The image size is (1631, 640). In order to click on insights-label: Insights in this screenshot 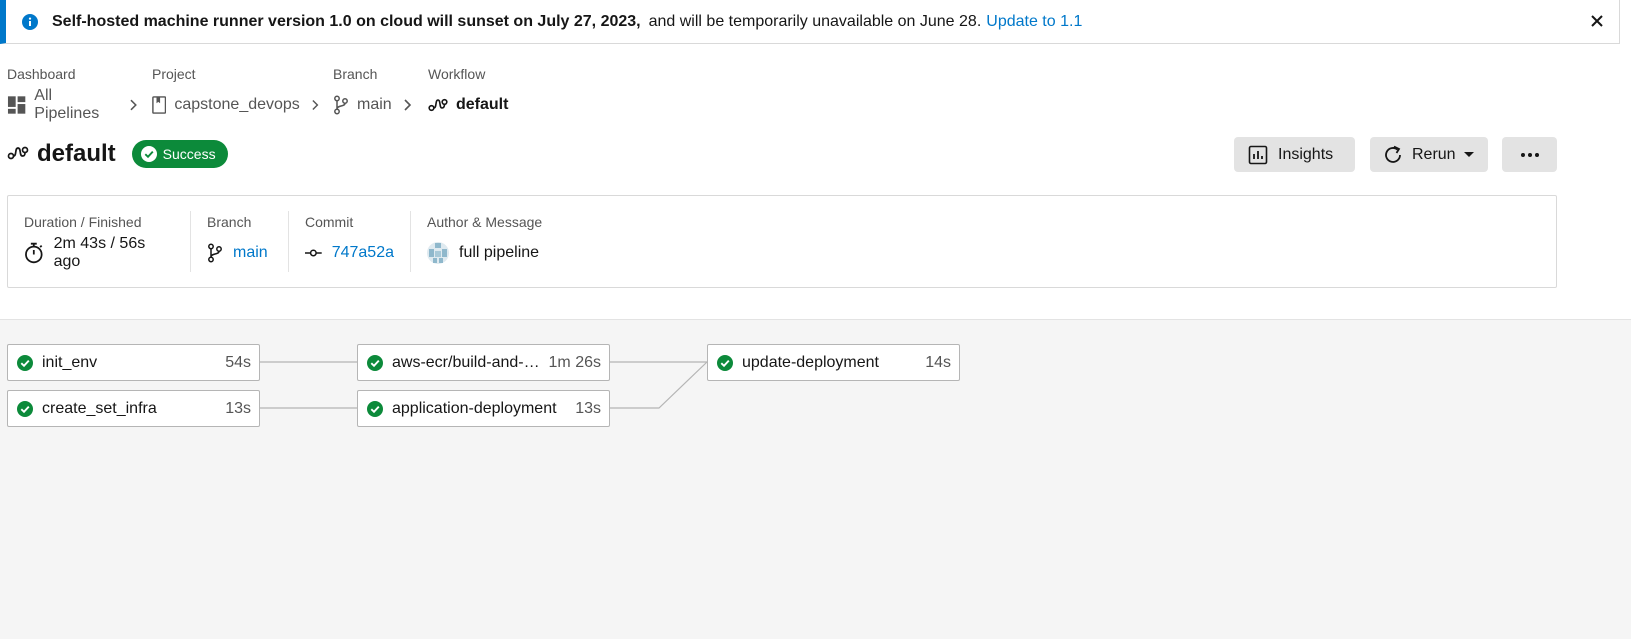, I will do `click(1306, 154)`.